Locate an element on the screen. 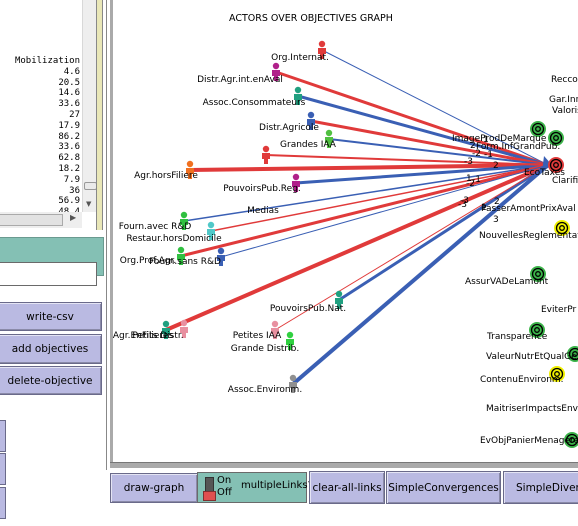 The height and width of the screenshot is (526, 578). delete-objective-button: delete-objective is located at coordinates (51, 380).